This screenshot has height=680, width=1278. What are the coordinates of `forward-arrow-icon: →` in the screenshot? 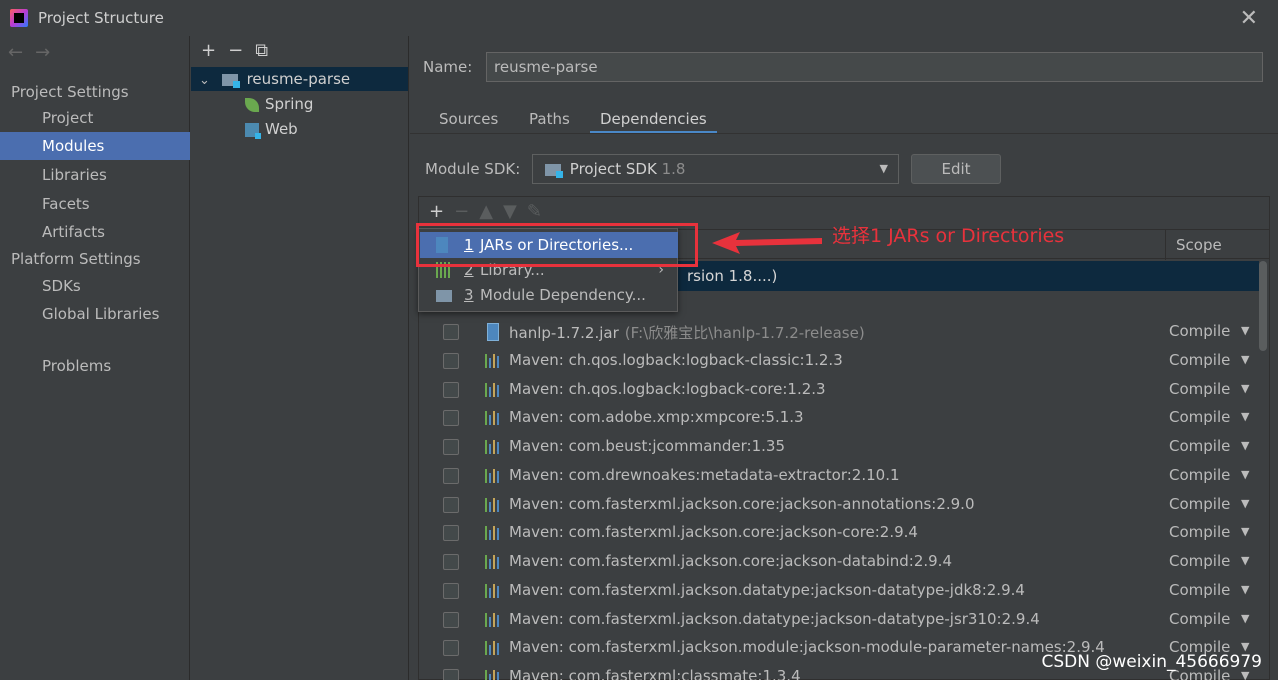 It's located at (48, 52).